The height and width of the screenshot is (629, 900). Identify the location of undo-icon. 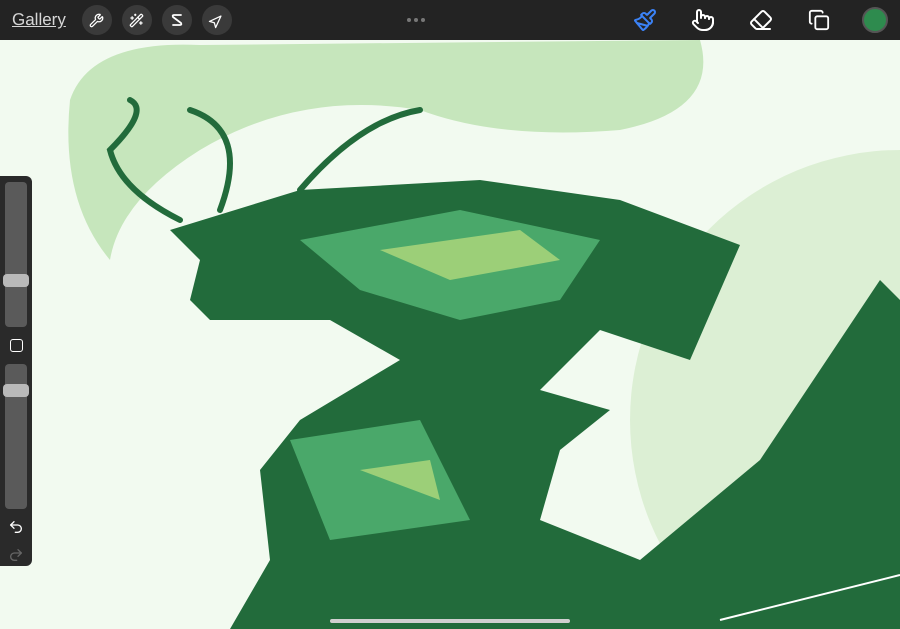
(16, 527).